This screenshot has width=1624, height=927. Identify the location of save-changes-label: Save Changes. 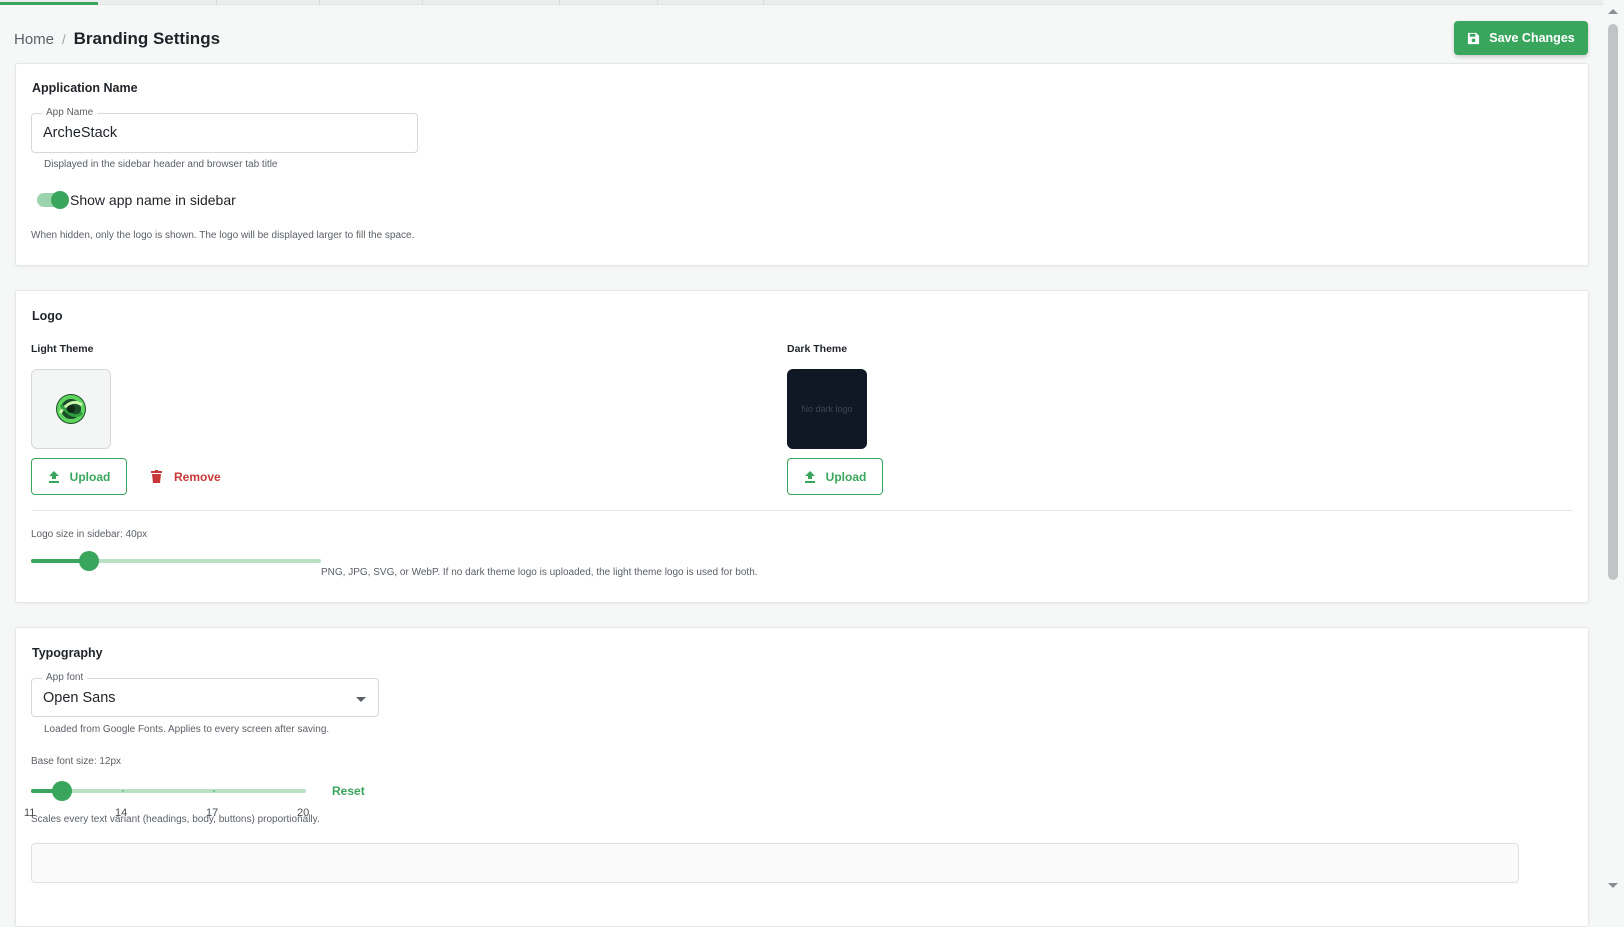
(1532, 38).